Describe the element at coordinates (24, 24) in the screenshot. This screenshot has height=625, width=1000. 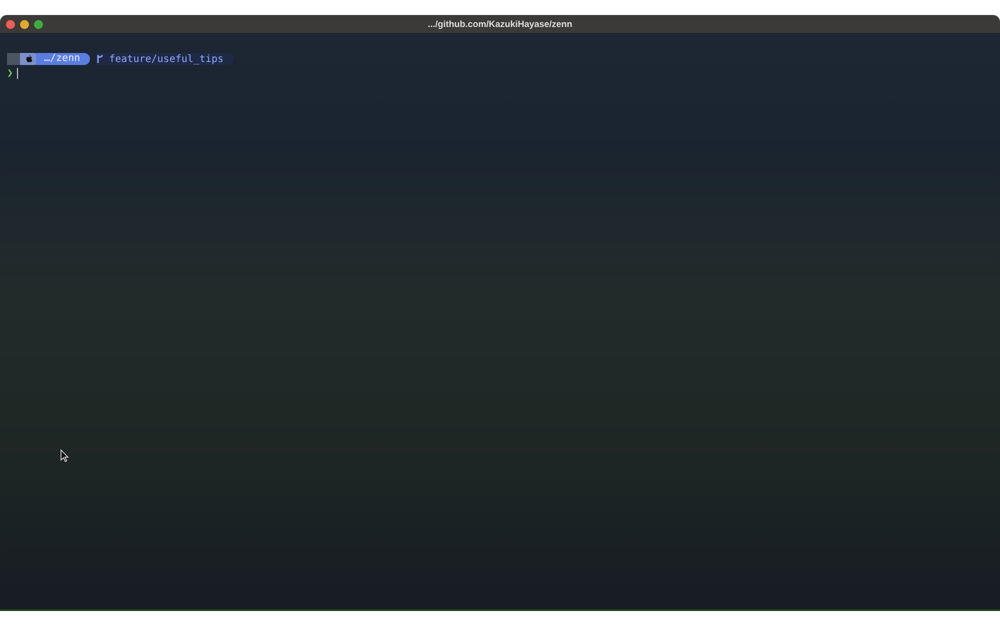
I see `minimize-button` at that location.